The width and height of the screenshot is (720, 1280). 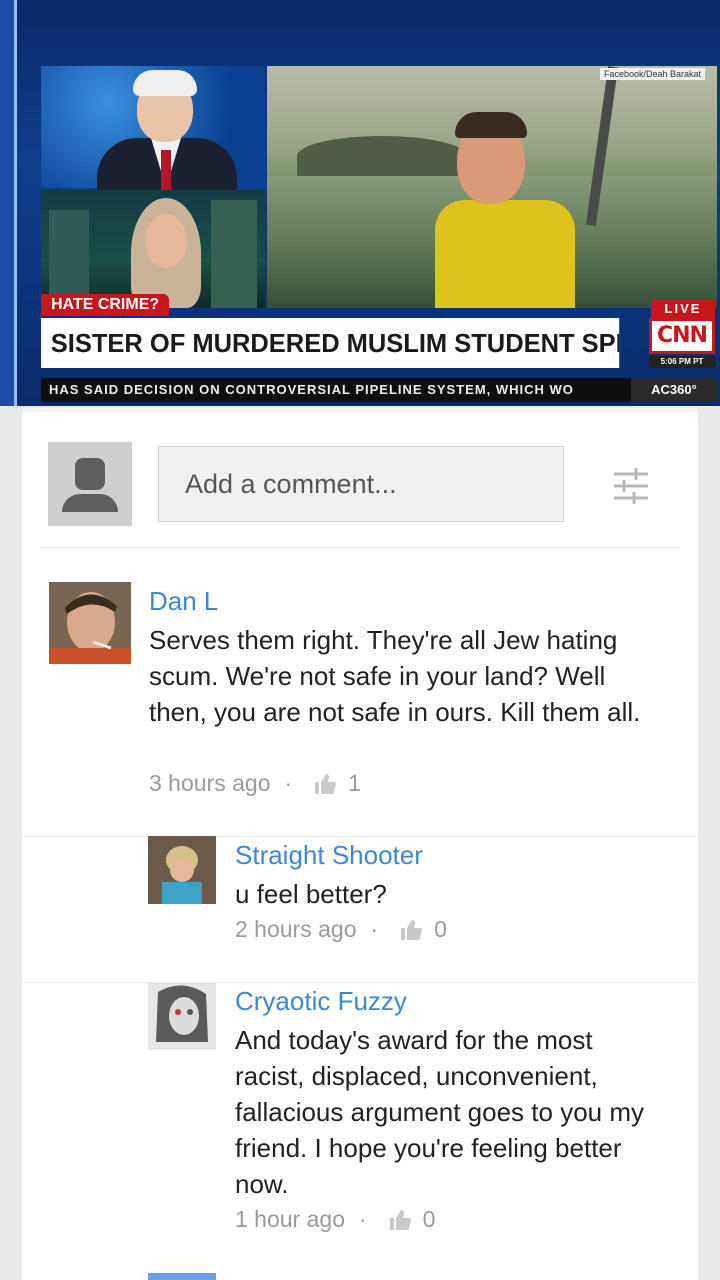 What do you see at coordinates (290, 1219) in the screenshot?
I see `comment-time: 1 hour ago` at bounding box center [290, 1219].